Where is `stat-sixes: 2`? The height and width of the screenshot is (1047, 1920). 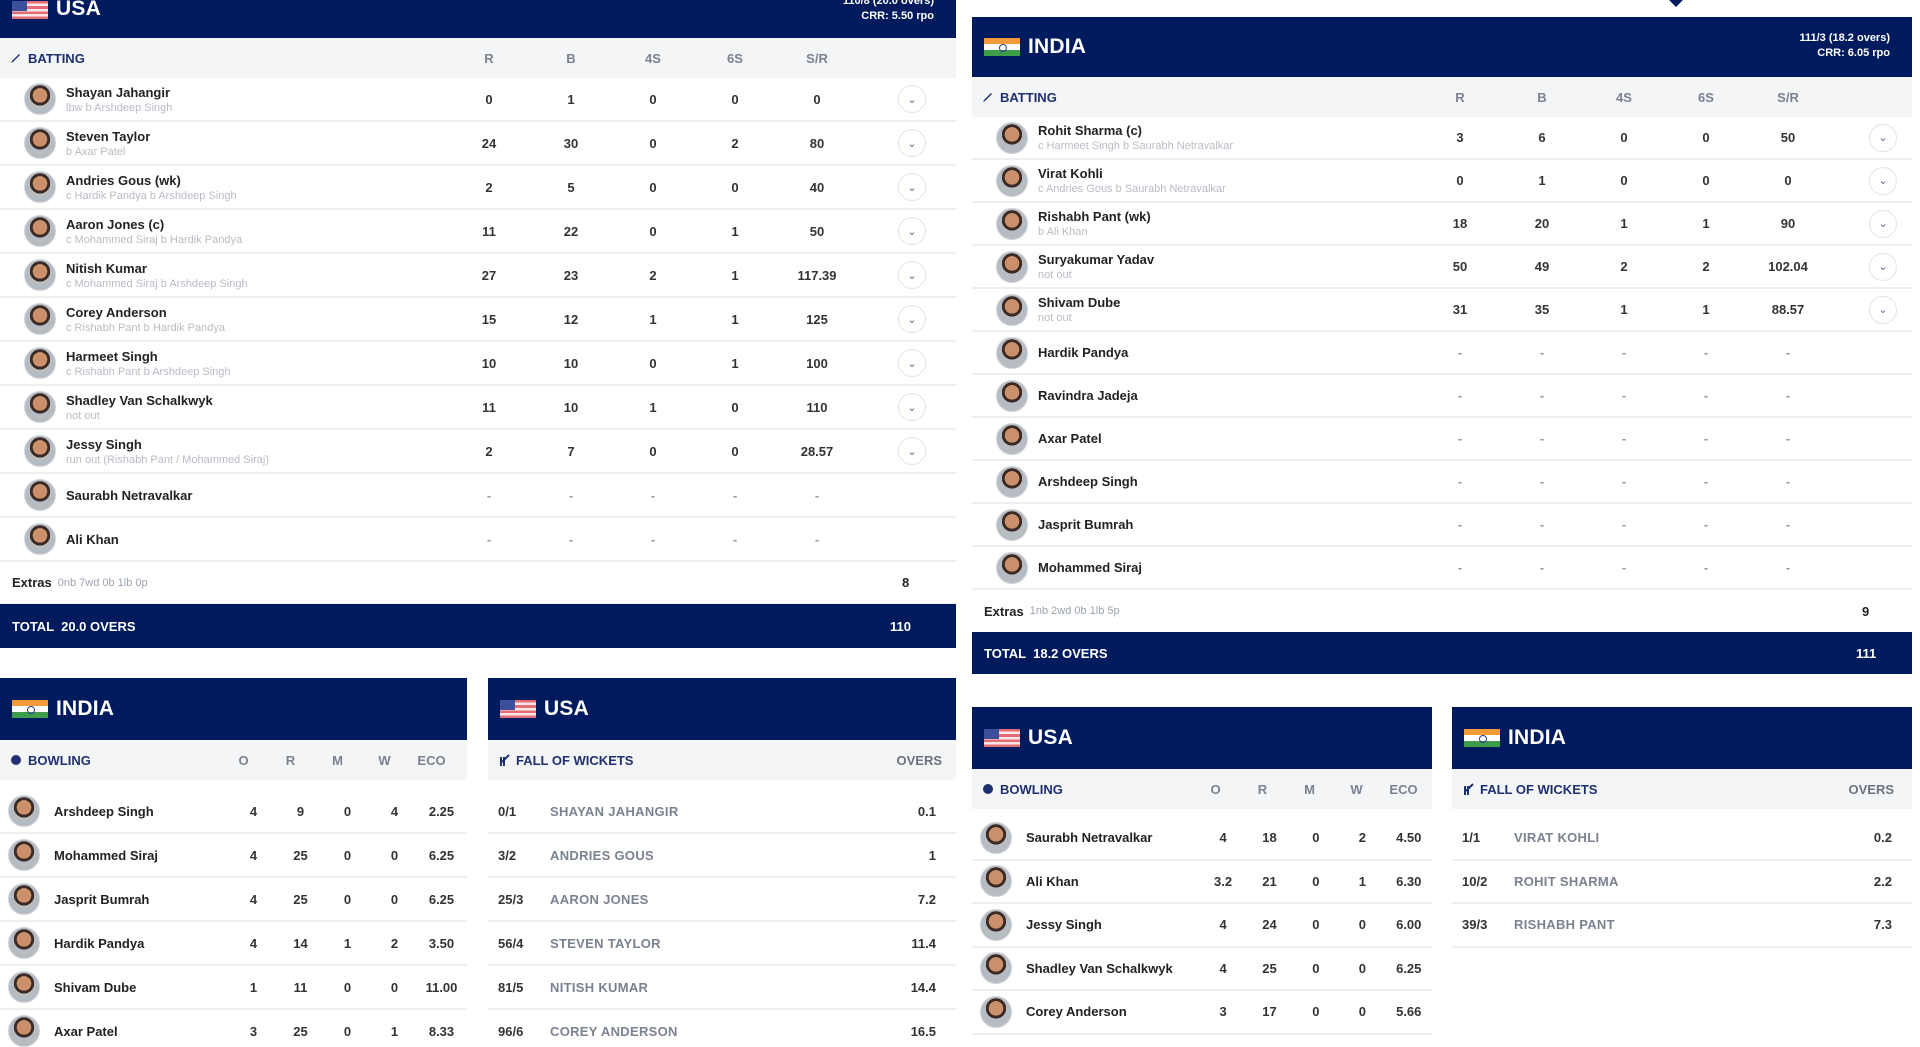
stat-sixes: 2 is located at coordinates (1706, 266).